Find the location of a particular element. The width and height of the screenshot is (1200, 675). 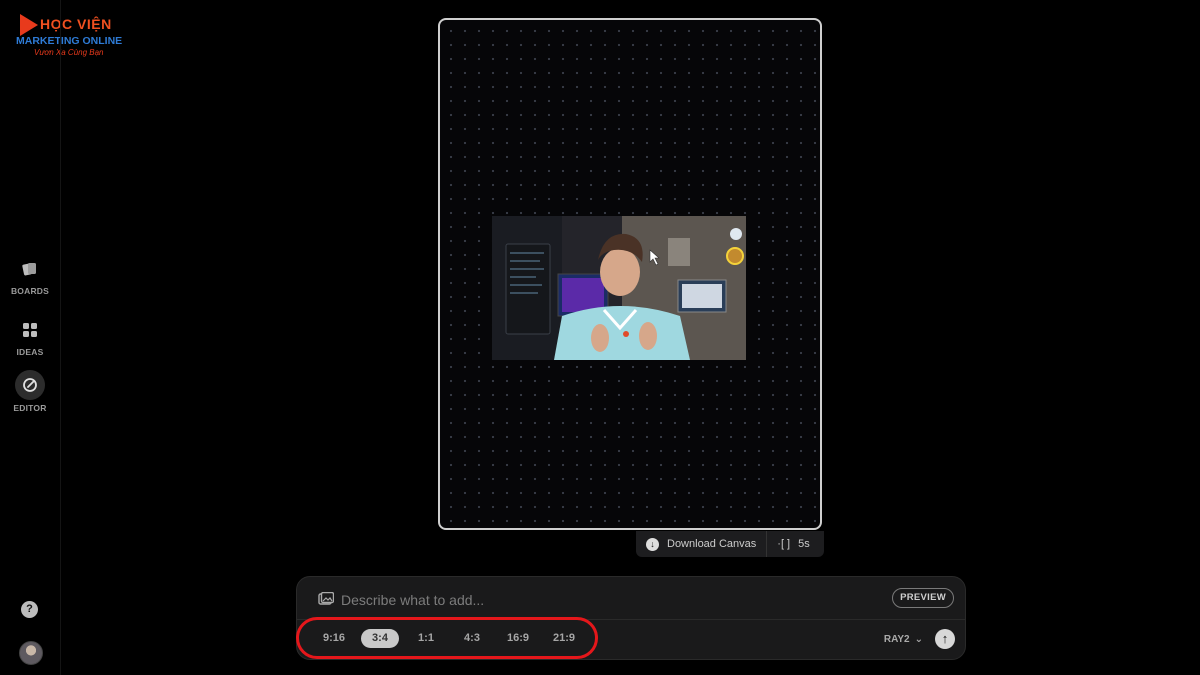

download-canvas-label: Download Canvas is located at coordinates (712, 544).